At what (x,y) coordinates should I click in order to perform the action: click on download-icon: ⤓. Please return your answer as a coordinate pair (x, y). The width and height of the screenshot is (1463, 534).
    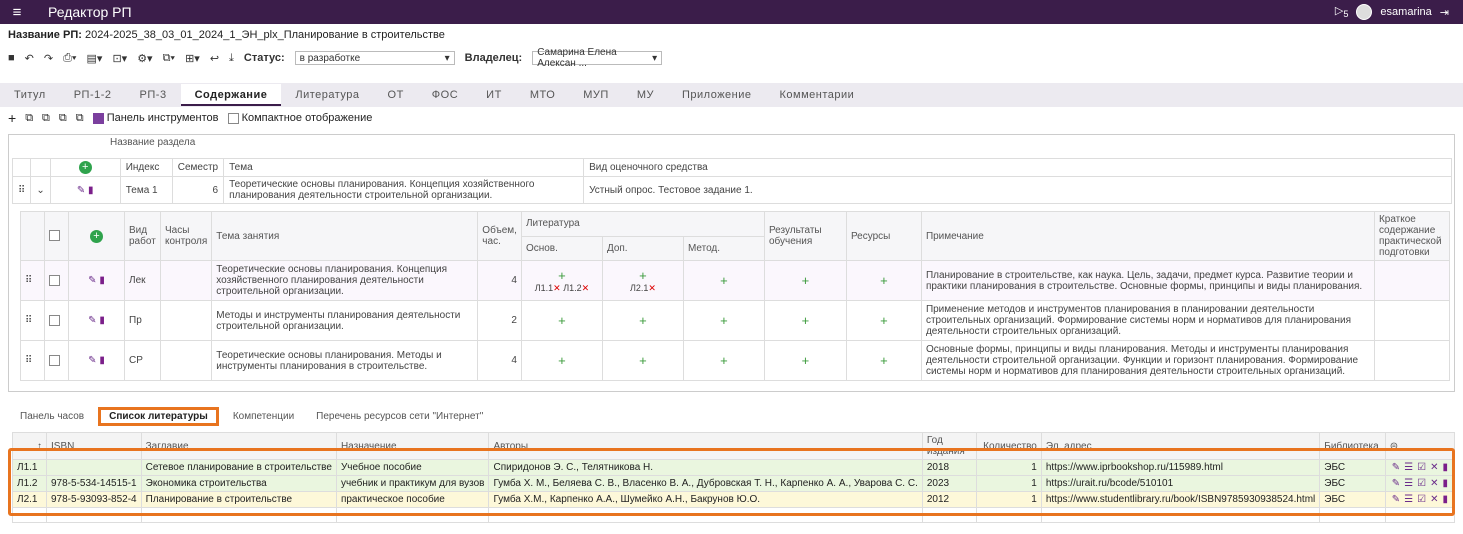
    Looking at the image, I should click on (231, 58).